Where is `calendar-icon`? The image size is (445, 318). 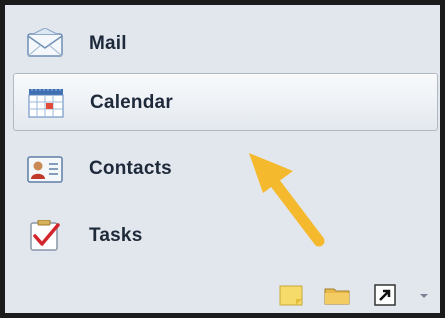
calendar-icon is located at coordinates (46, 103).